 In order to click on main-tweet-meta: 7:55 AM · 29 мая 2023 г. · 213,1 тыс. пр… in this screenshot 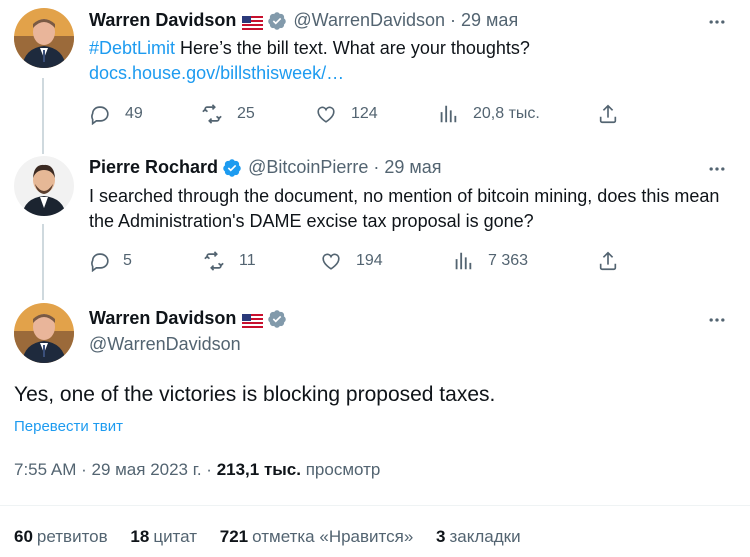, I will do `click(197, 469)`.